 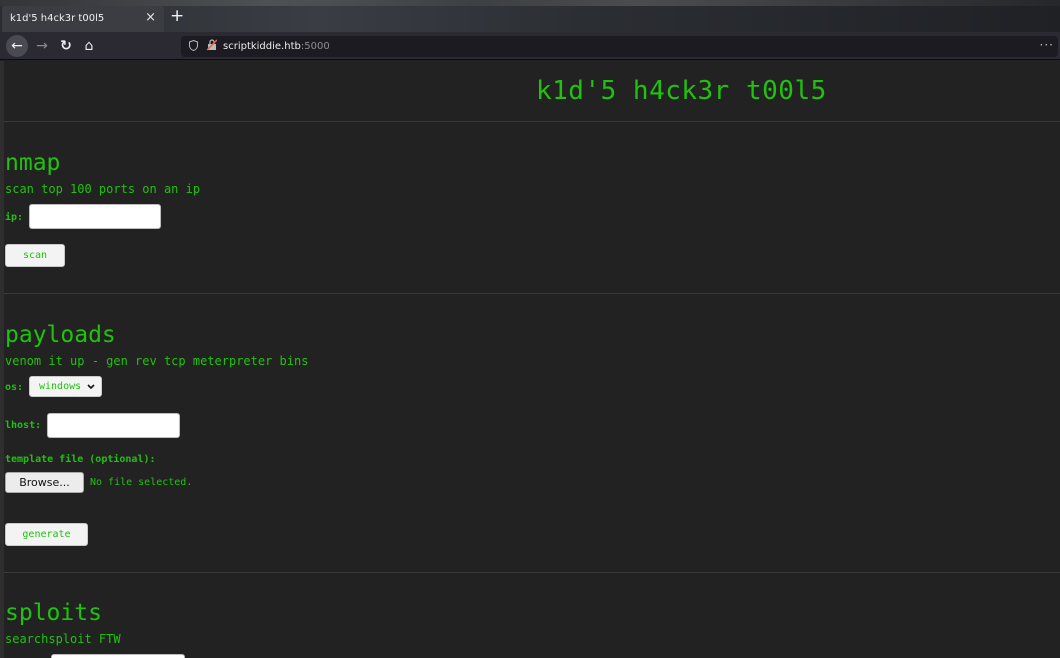 What do you see at coordinates (80, 459) in the screenshot?
I see `template-file-label: template file (optional):` at bounding box center [80, 459].